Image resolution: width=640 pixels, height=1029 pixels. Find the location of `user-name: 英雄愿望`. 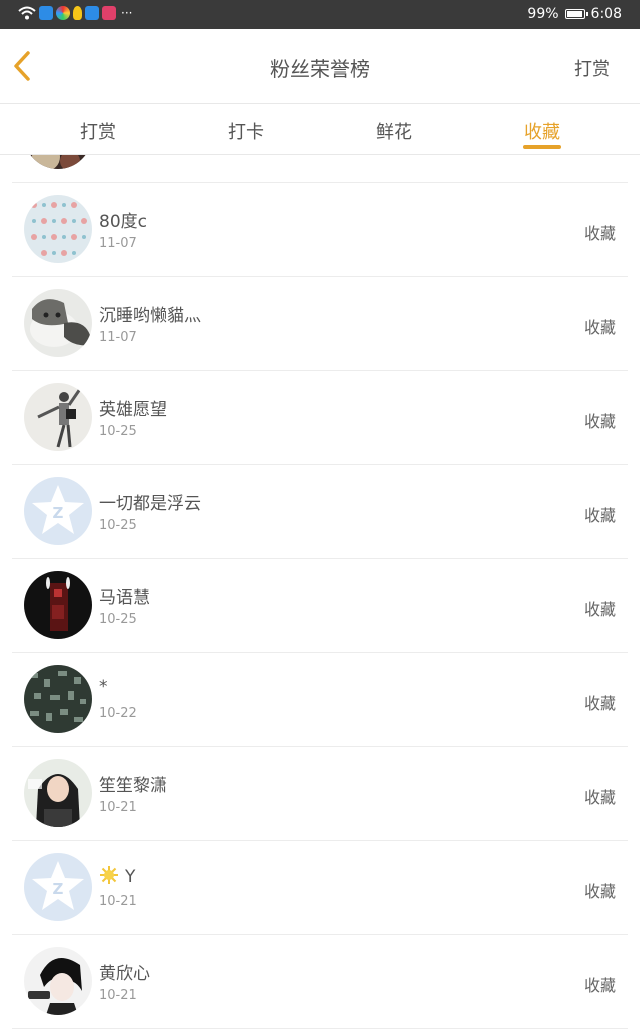

user-name: 英雄愿望 is located at coordinates (133, 410).